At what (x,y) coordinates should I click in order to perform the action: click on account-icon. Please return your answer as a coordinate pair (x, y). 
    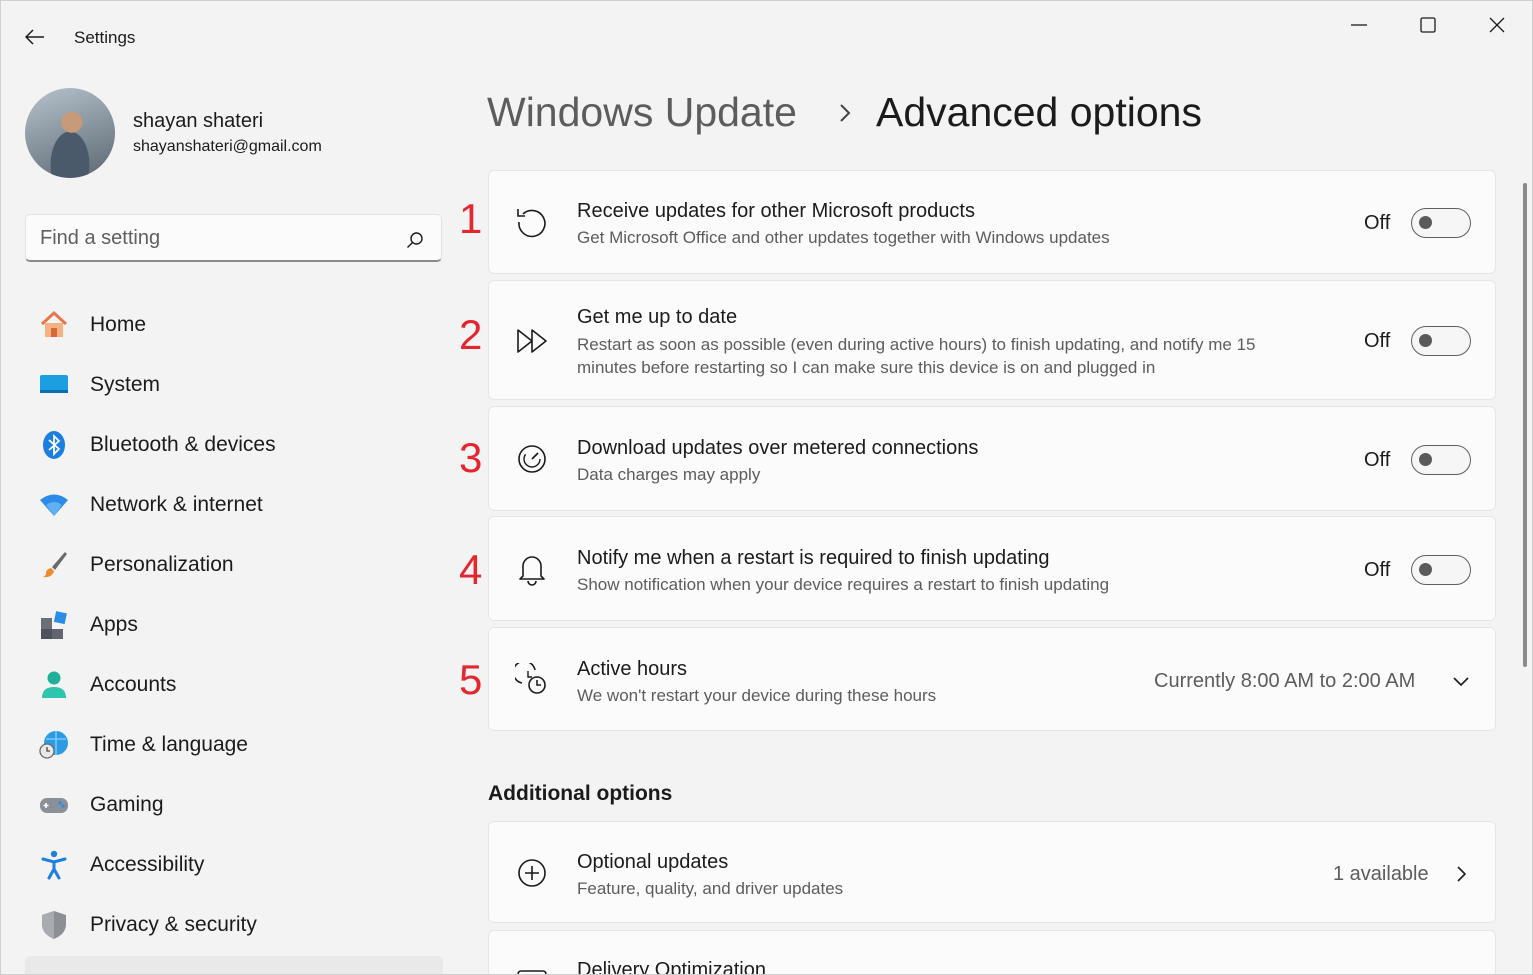
    Looking at the image, I should click on (54, 685).